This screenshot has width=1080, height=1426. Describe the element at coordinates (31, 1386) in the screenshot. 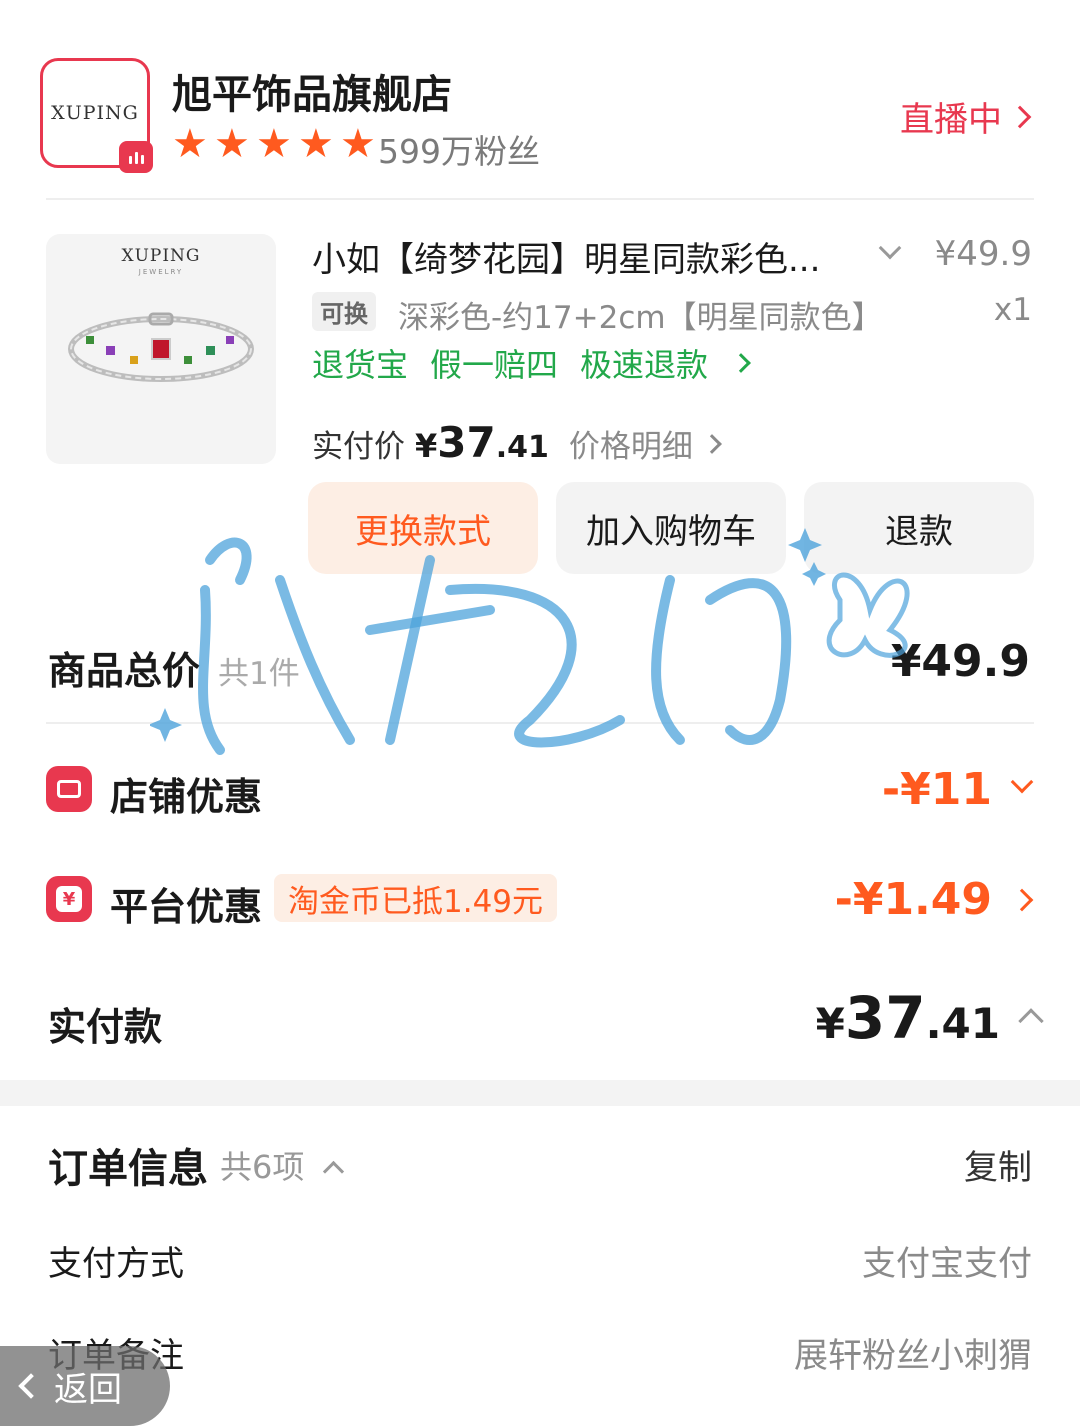

I see `chevron-left-icon` at that location.